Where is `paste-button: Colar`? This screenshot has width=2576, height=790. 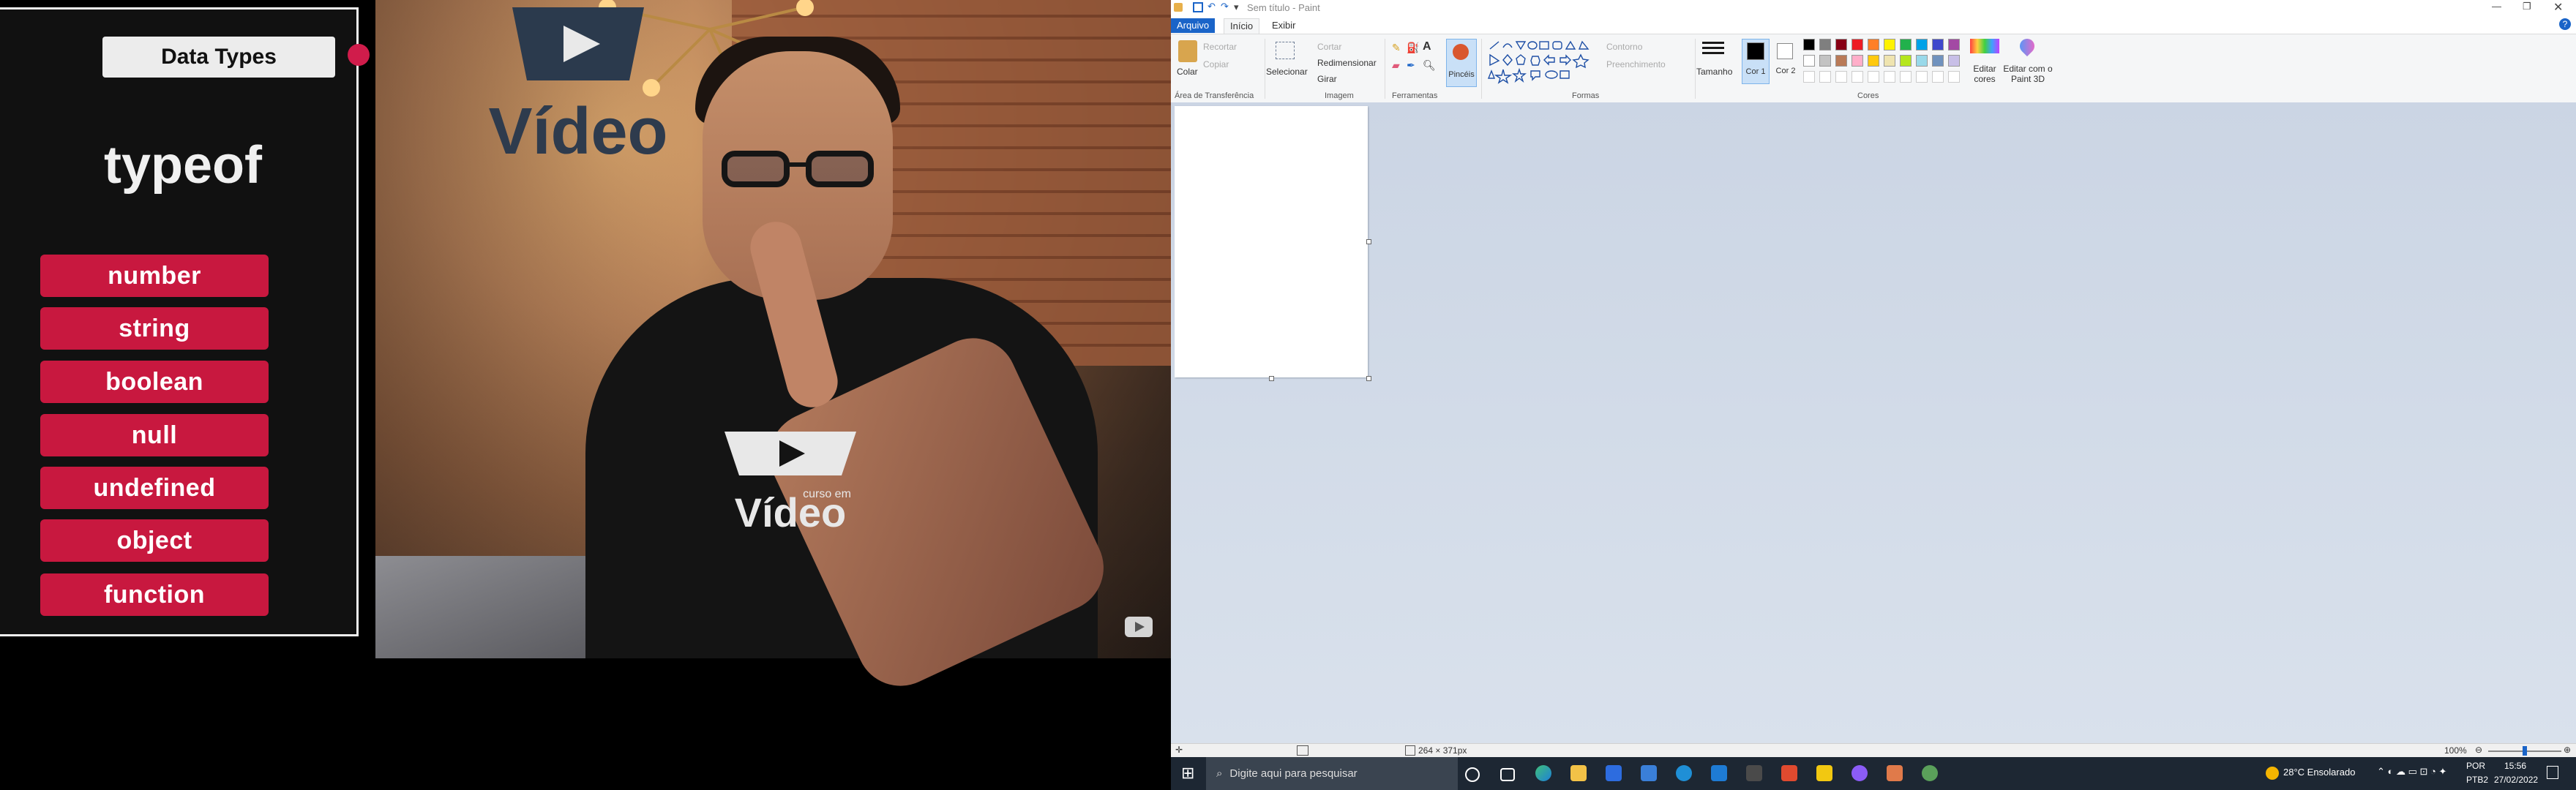 paste-button: Colar is located at coordinates (1187, 72).